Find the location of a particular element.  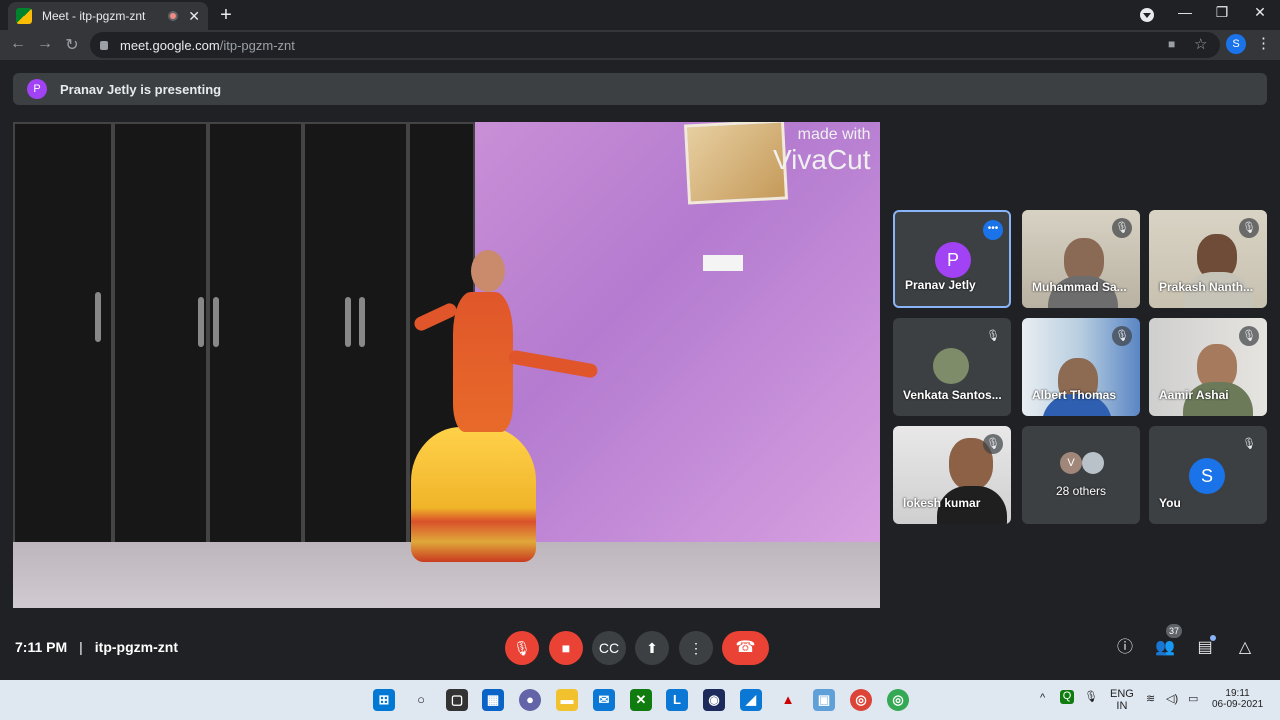

participant-tile-you: S 🎙 You is located at coordinates (1208, 475).